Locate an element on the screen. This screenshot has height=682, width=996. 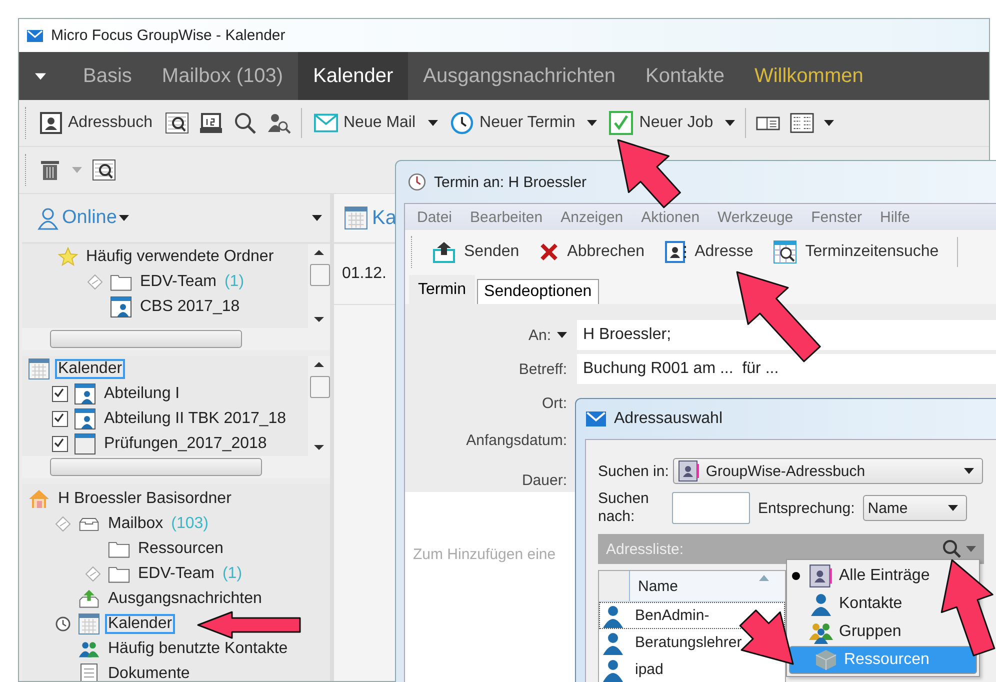
menu-item: Alle Einträge is located at coordinates (861, 576).